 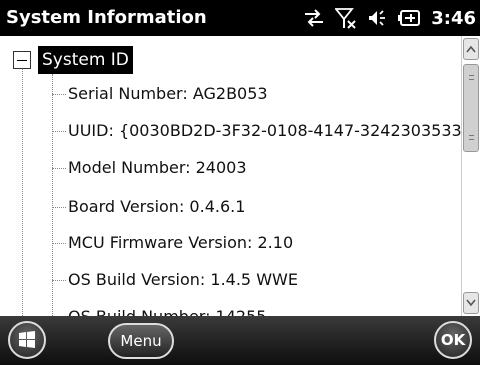 I want to click on tree-item-os-build-version: OS Build Version: 1.4.5 WWE, so click(x=183, y=279).